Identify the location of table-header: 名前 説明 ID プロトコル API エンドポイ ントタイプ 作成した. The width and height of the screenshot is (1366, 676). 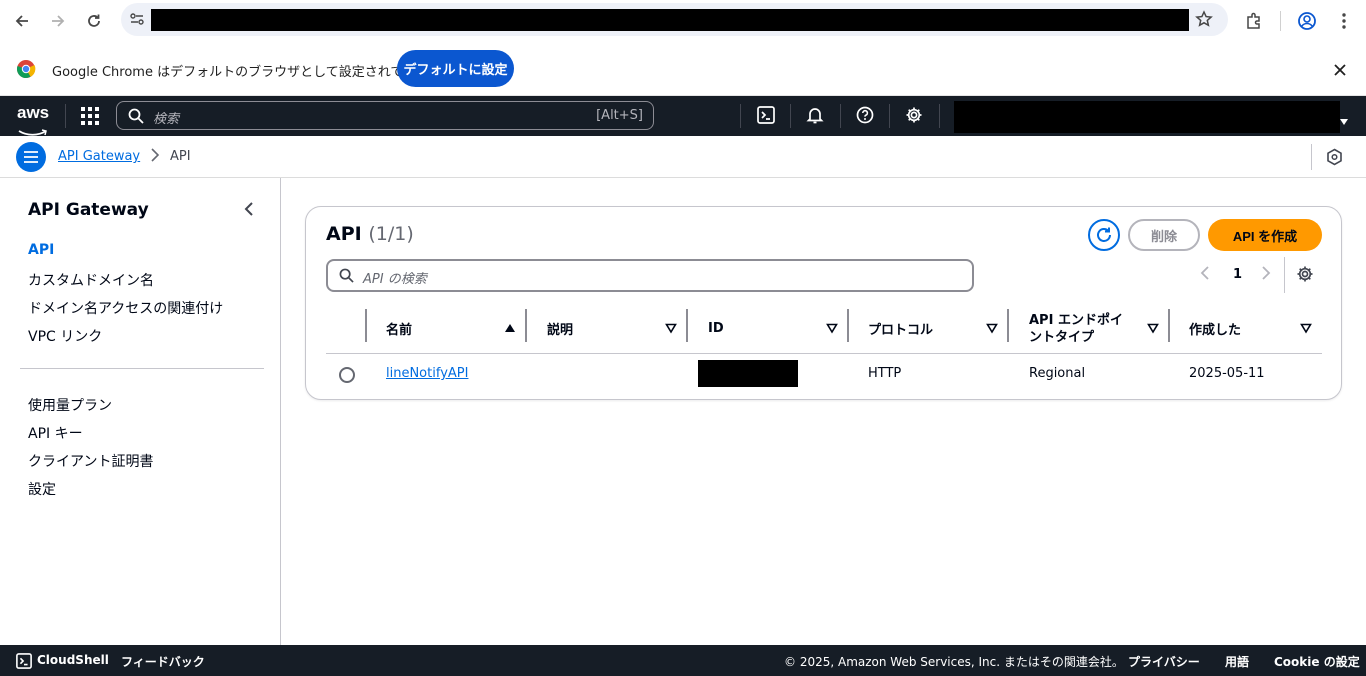
(824, 328).